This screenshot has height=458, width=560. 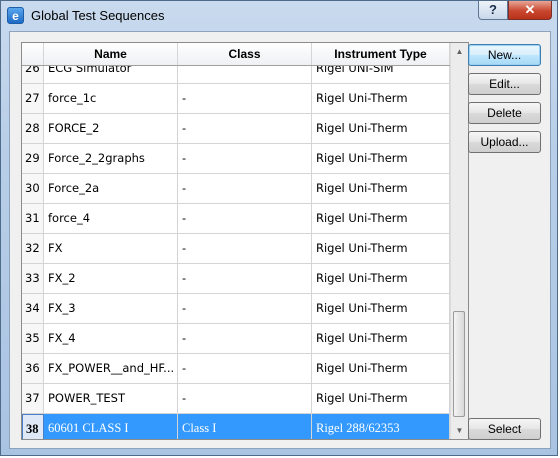 I want to click on cell-name: Force_2a, so click(x=111, y=188).